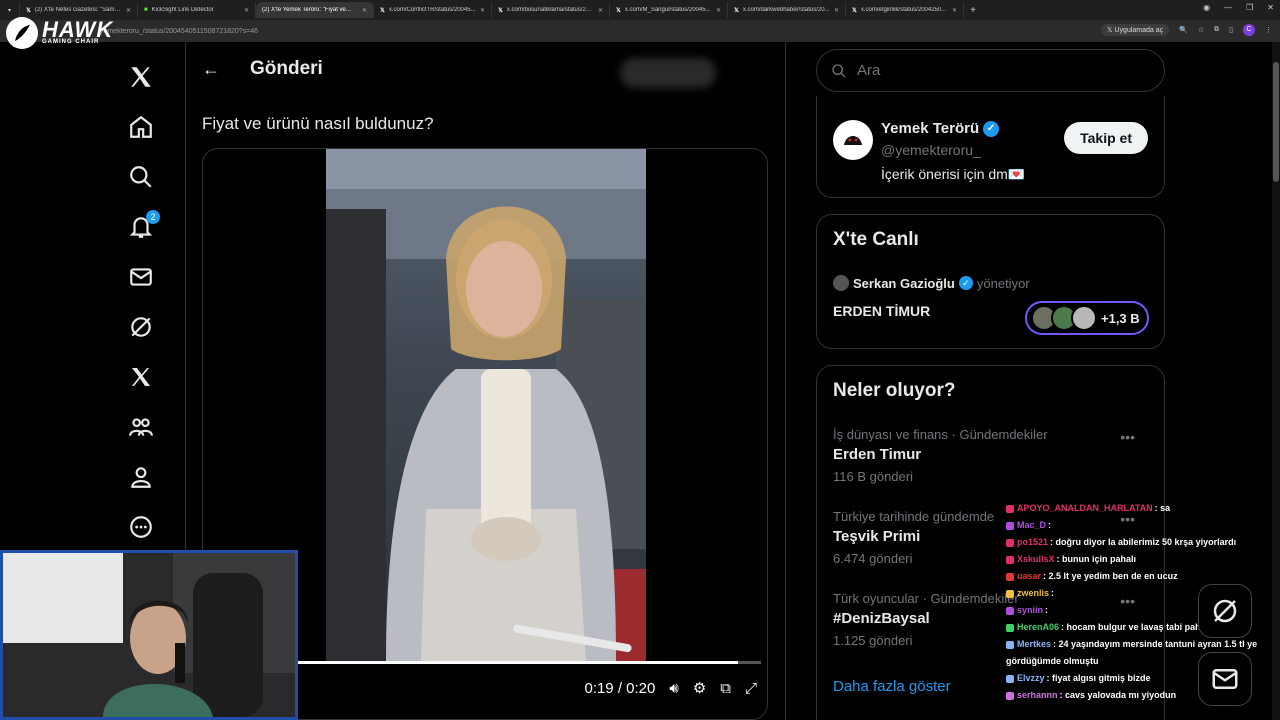  I want to click on show-more-link: Daha fazla göster, so click(892, 686).